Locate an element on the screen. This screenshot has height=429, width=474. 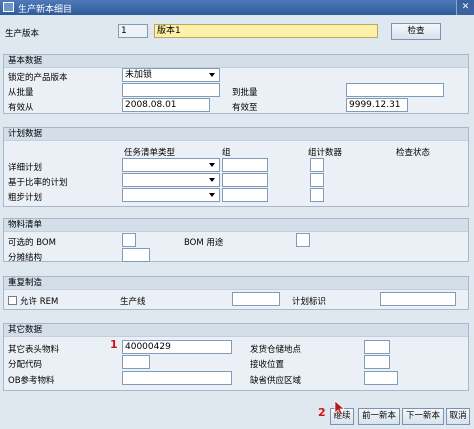
from-lot-label: 从批量 is located at coordinates (21, 93).